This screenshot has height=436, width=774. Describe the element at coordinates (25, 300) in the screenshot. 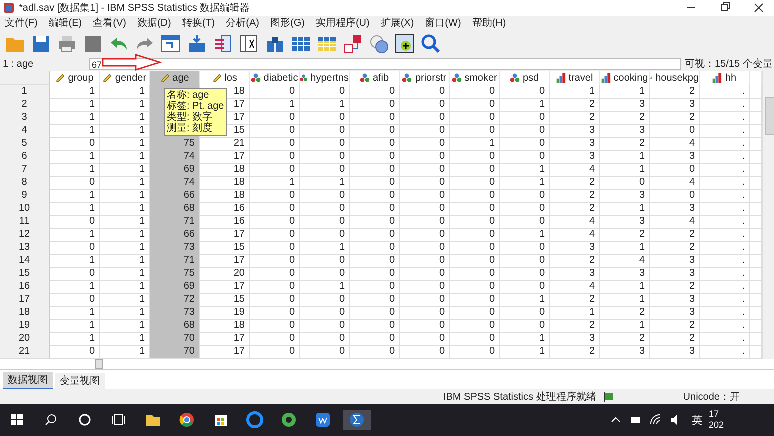

I see `row-number: 17` at that location.